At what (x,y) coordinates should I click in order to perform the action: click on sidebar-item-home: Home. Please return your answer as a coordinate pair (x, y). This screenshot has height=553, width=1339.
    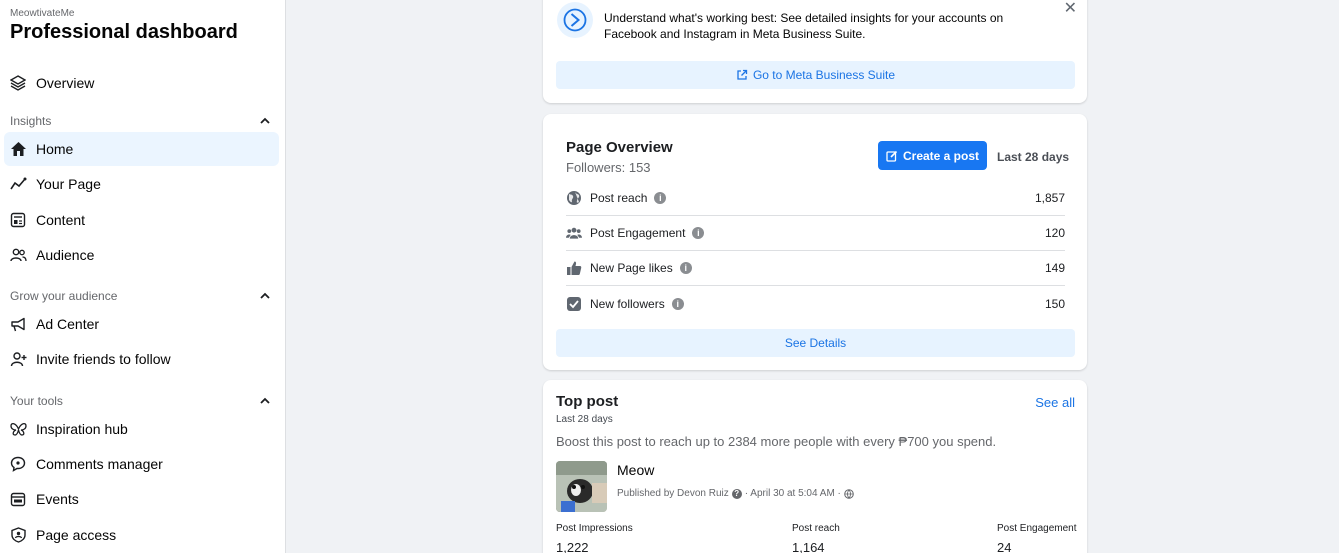
    Looking at the image, I should click on (141, 149).